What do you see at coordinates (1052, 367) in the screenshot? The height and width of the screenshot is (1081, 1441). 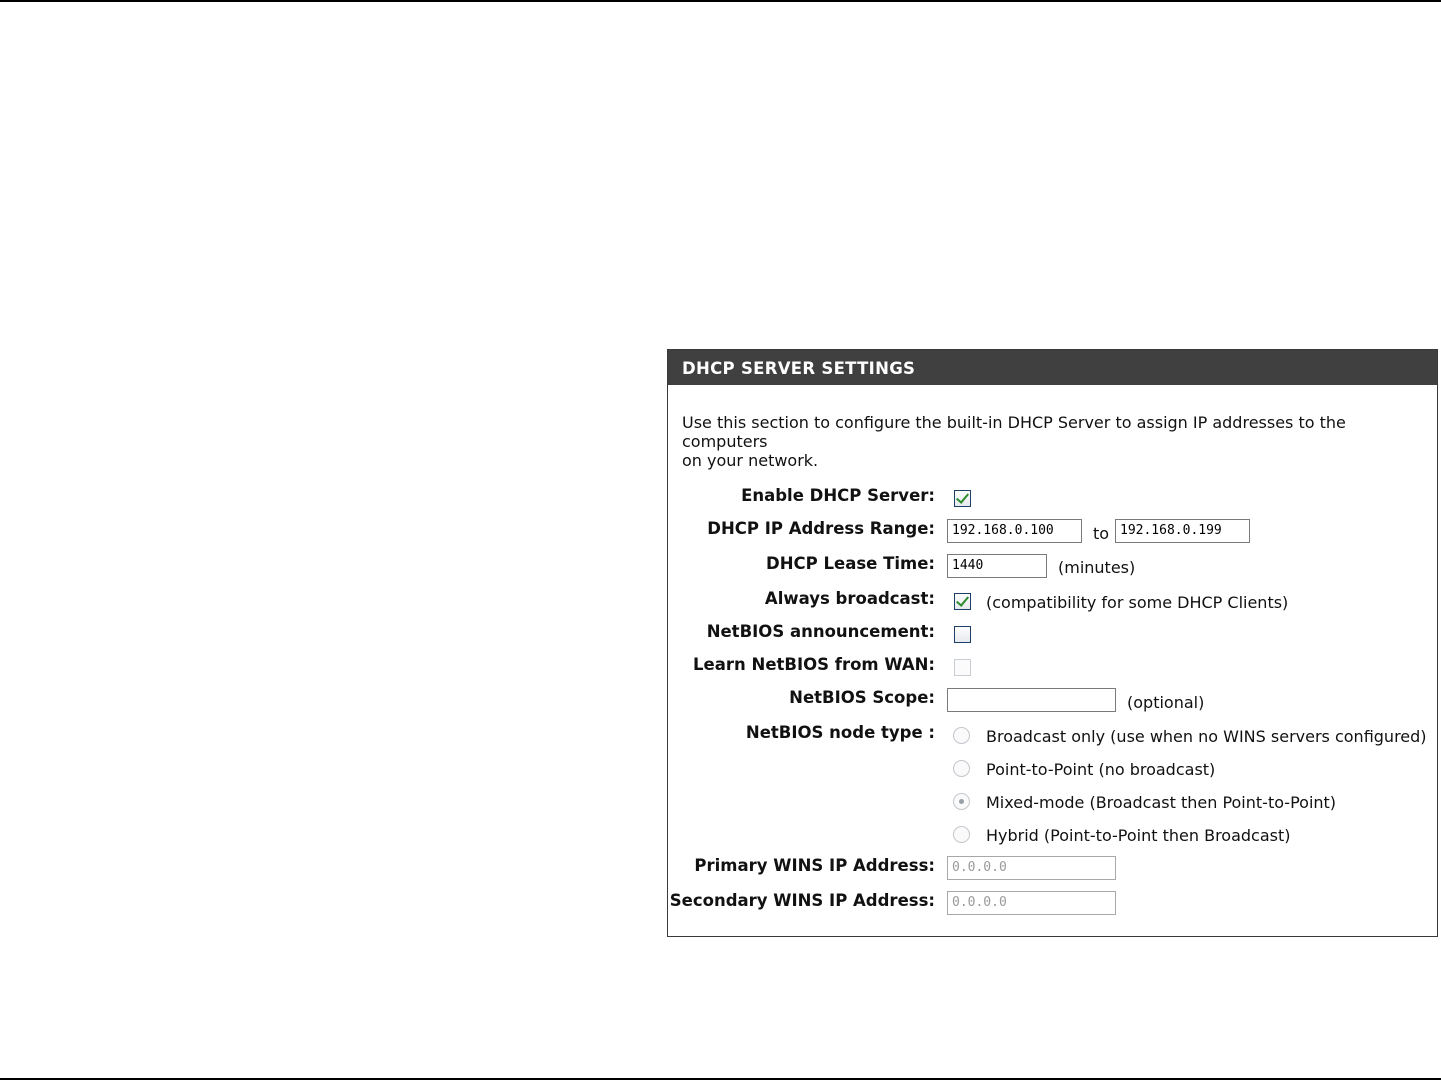 I see `section-title: DHCP SERVER SETTINGS` at bounding box center [1052, 367].